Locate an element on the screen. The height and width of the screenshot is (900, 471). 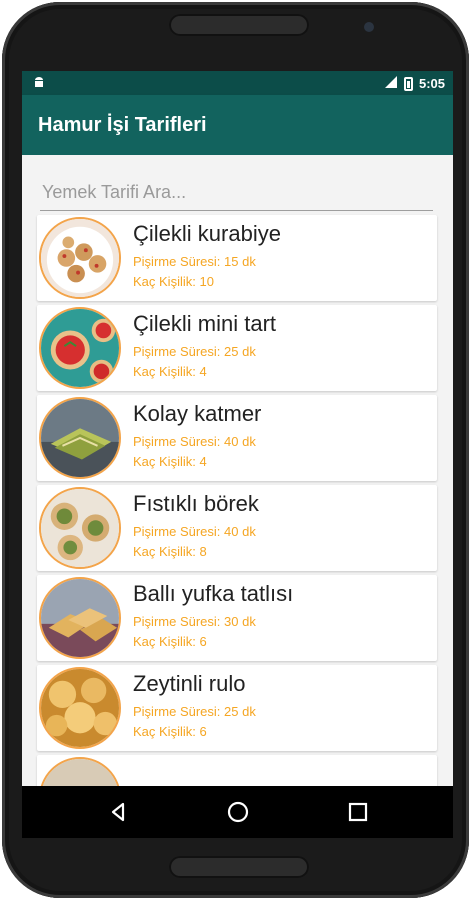
android-icon is located at coordinates (39, 83).